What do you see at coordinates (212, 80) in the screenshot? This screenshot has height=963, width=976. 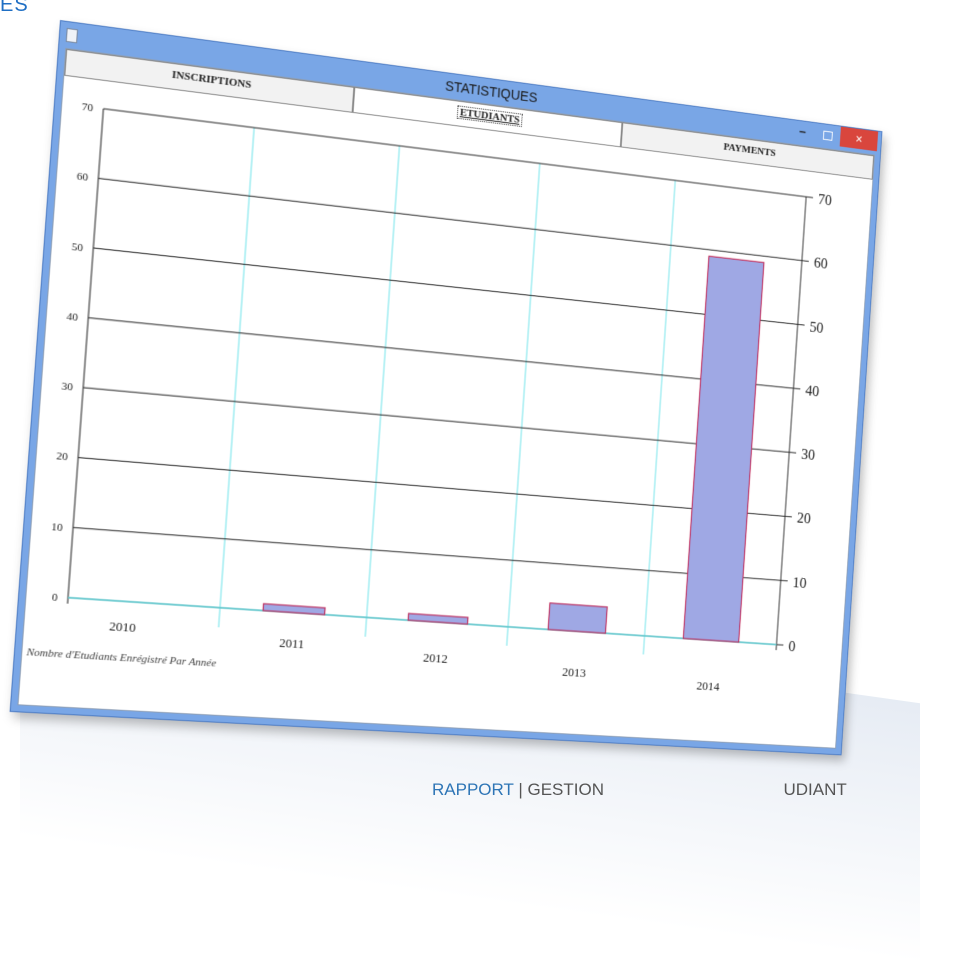 I see `tab-label: INSCRIPTIONS` at bounding box center [212, 80].